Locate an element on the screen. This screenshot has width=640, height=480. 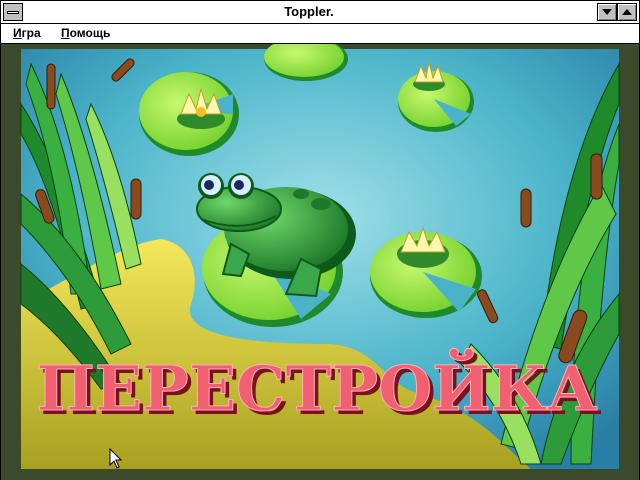
mouse-pointer-icon is located at coordinates (116, 458).